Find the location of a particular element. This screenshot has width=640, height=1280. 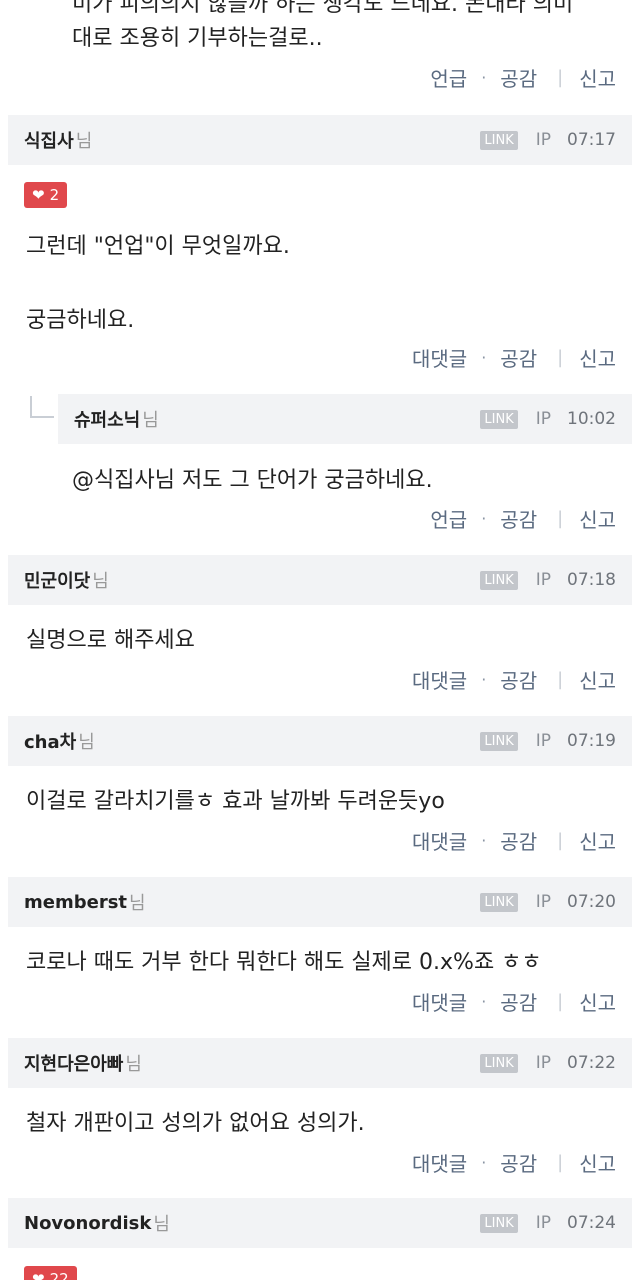

comment-time: 07:24 is located at coordinates (591, 1223).